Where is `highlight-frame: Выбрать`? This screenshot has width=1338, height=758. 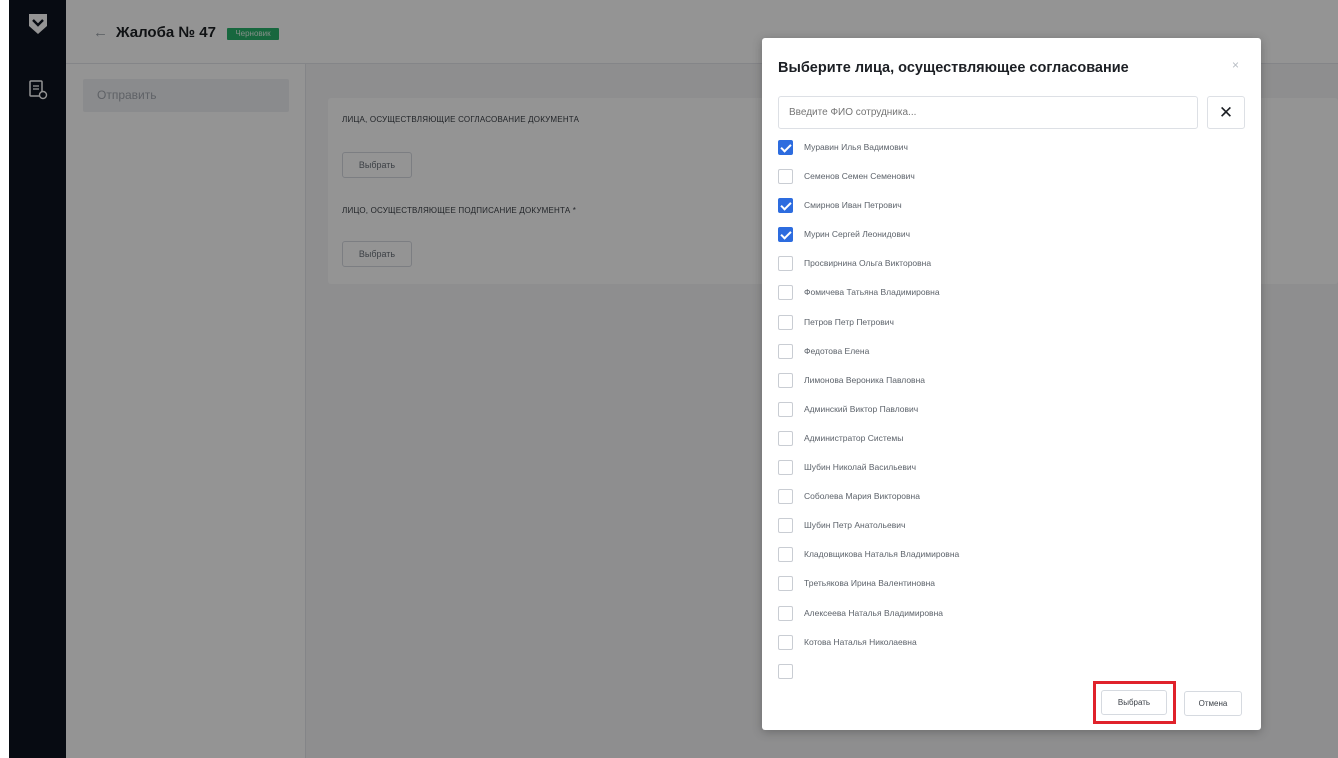
highlight-frame: Выбрать is located at coordinates (1134, 702).